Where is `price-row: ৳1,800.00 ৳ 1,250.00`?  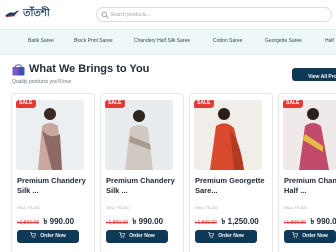 price-row: ৳1,800.00 ৳ 1,250.00 is located at coordinates (227, 220).